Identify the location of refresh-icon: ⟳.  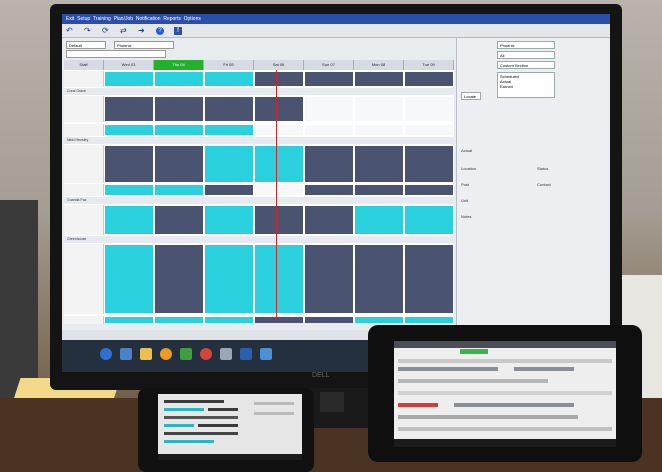
(106, 30).